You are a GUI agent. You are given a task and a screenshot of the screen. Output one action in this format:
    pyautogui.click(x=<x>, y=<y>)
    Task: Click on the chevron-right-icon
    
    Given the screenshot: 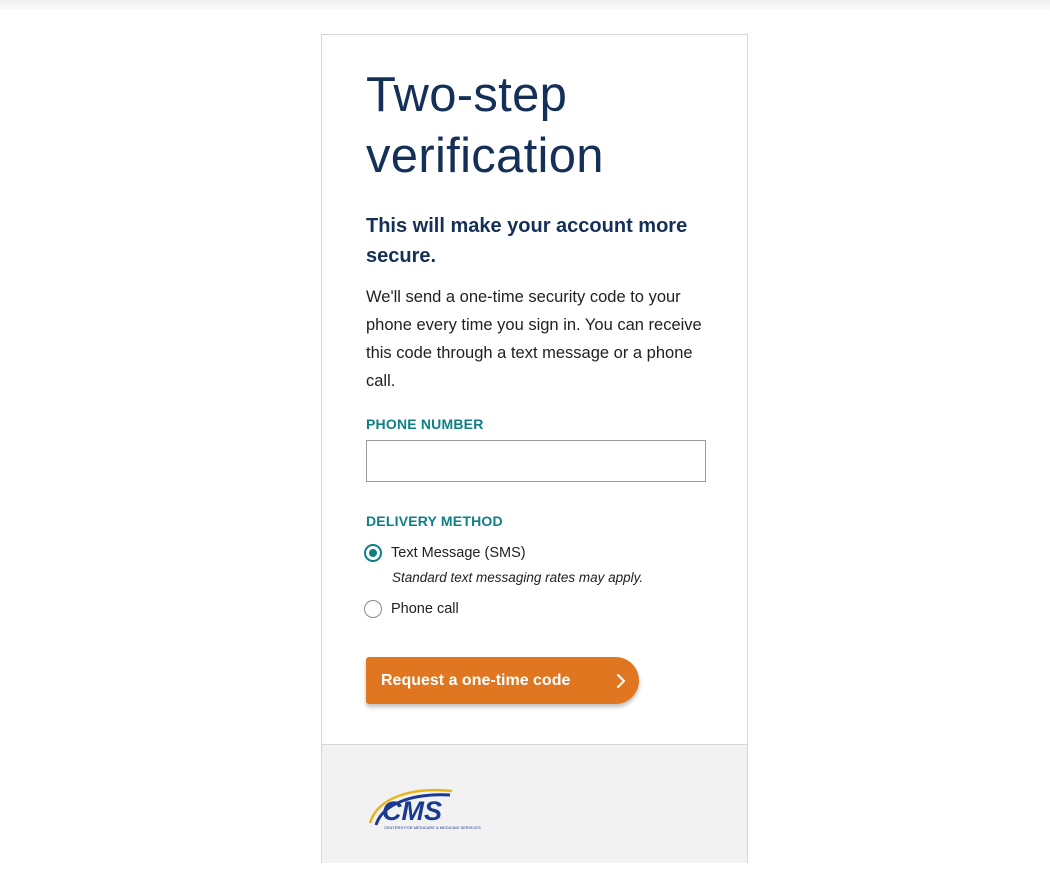 What is the action you would take?
    pyautogui.click(x=621, y=681)
    